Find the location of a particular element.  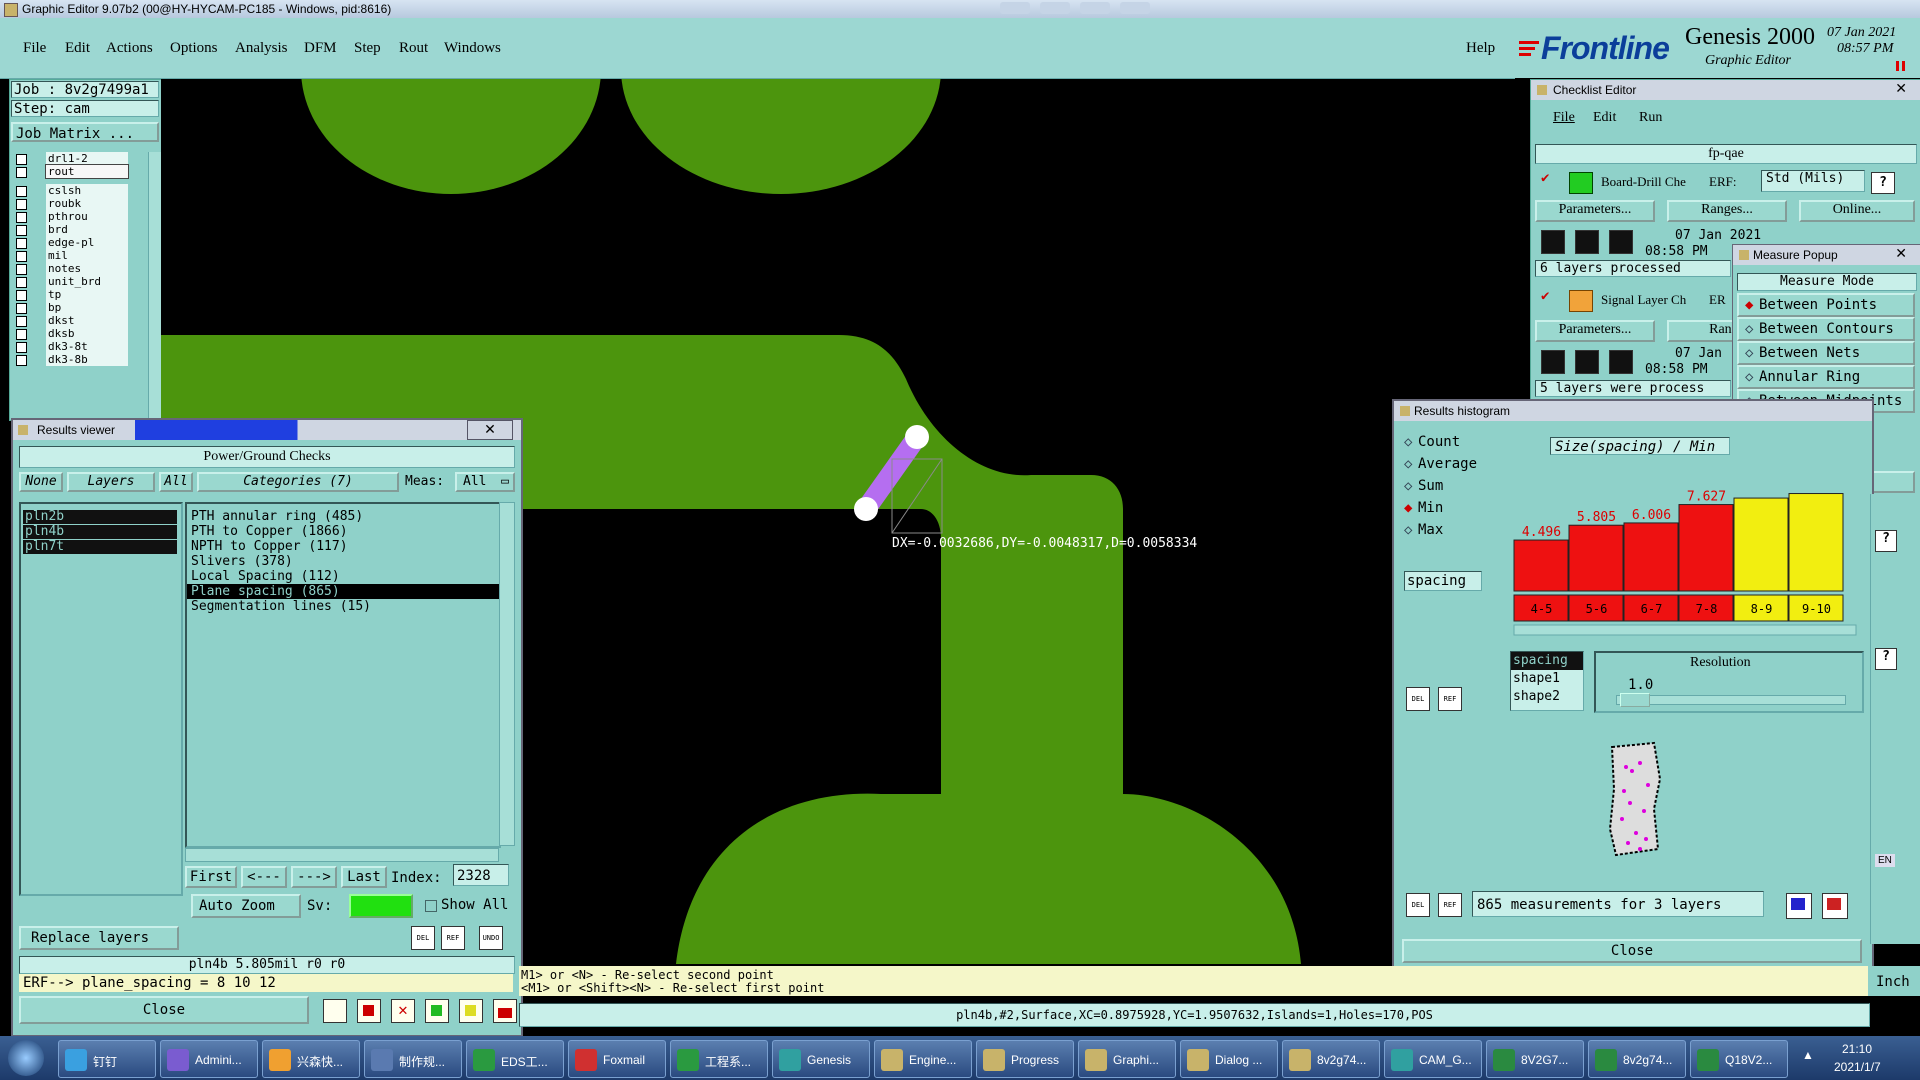

category-item: Local Spacing (112) is located at coordinates (343, 576).